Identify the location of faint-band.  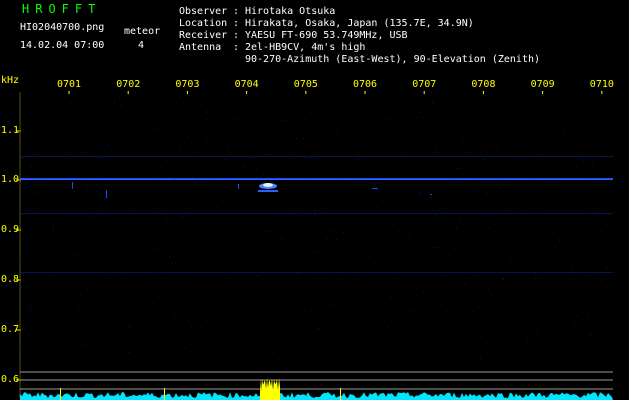
(316, 272).